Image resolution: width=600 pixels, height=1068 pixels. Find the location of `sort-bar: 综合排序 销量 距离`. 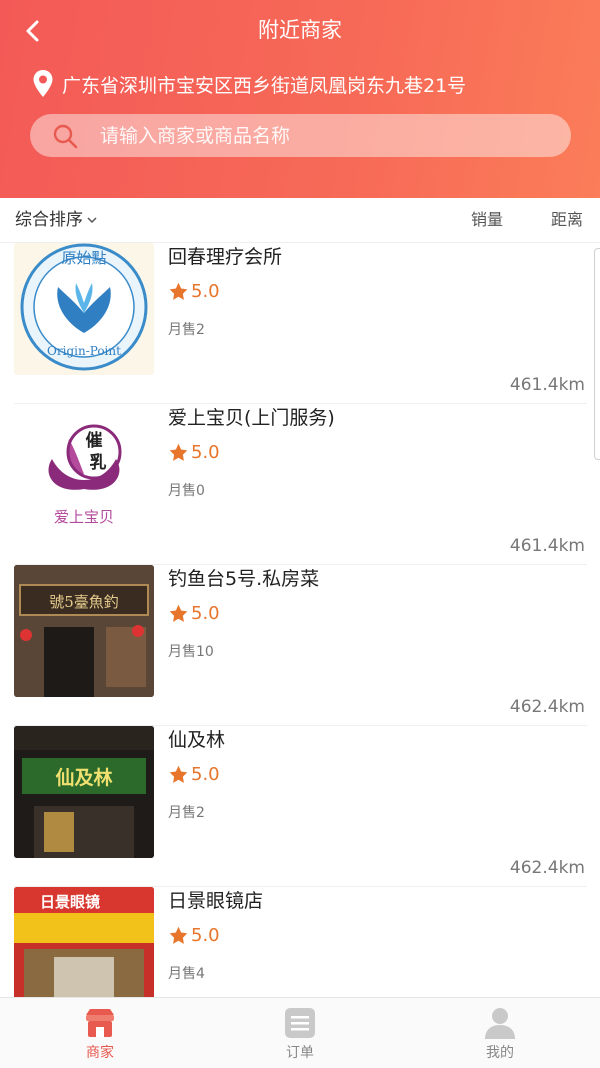

sort-bar: 综合排序 销量 距离 is located at coordinates (300, 220).